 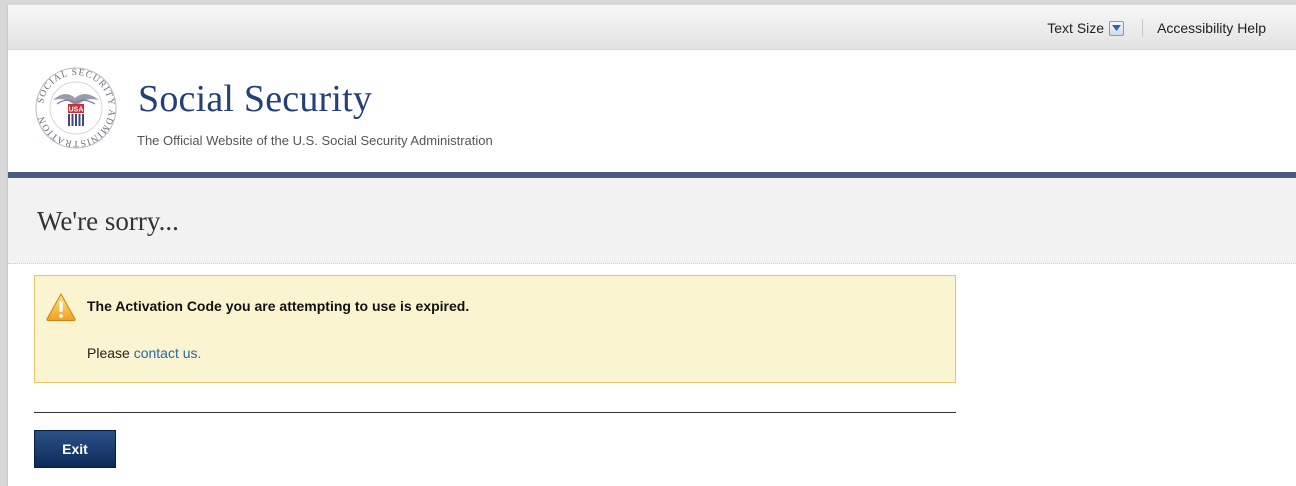 I want to click on chevron-down-icon, so click(x=1117, y=28).